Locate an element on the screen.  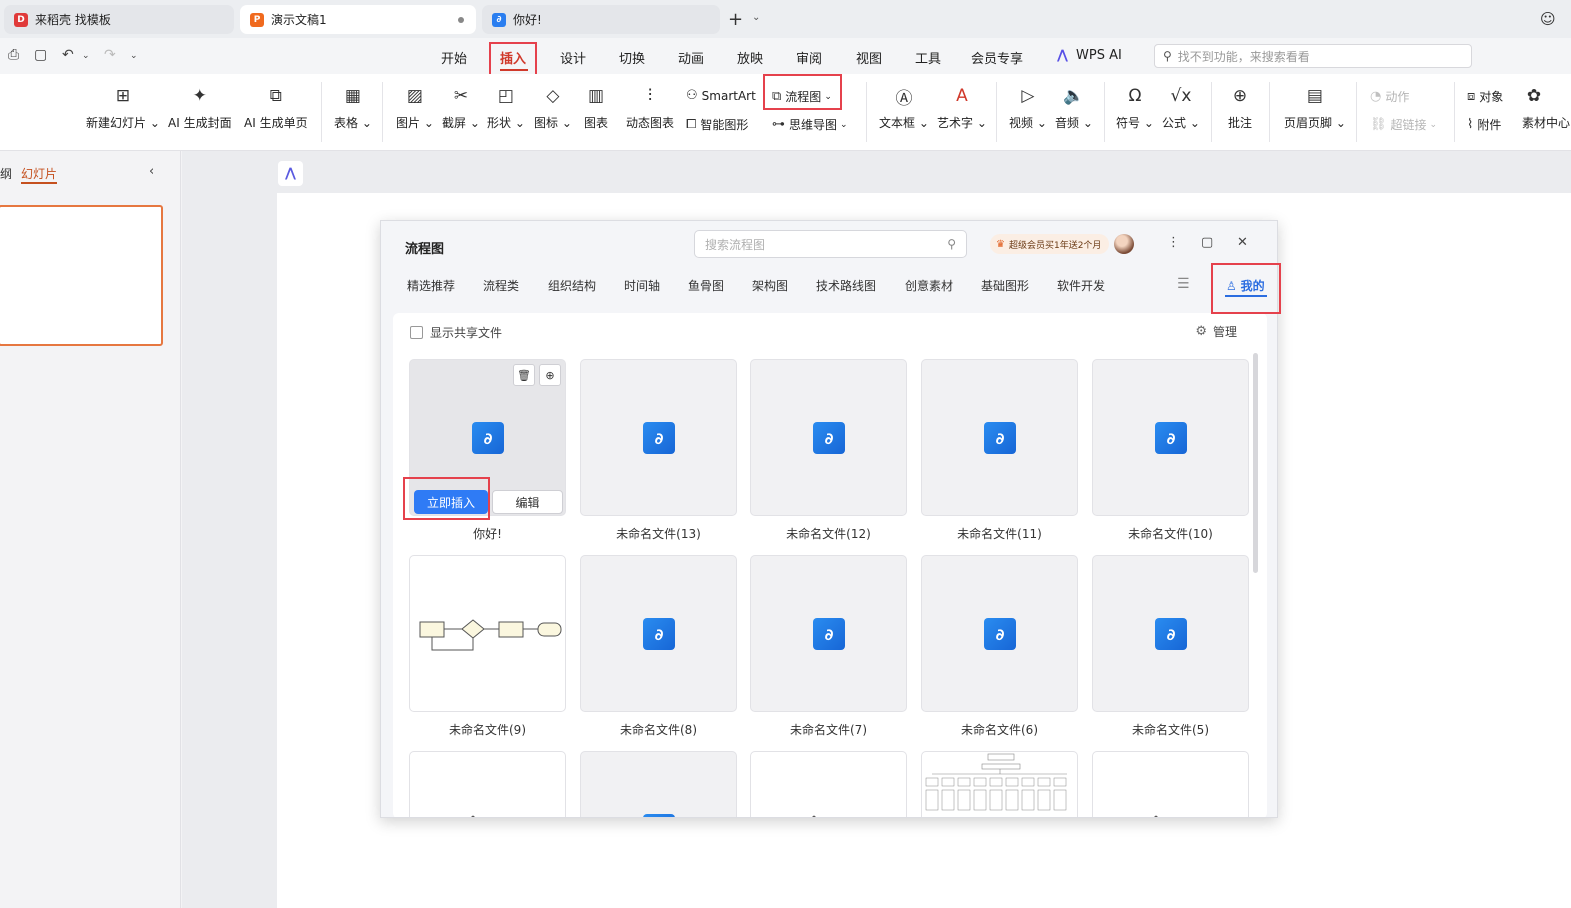
cat-process: 流程类 is located at coordinates (501, 285).